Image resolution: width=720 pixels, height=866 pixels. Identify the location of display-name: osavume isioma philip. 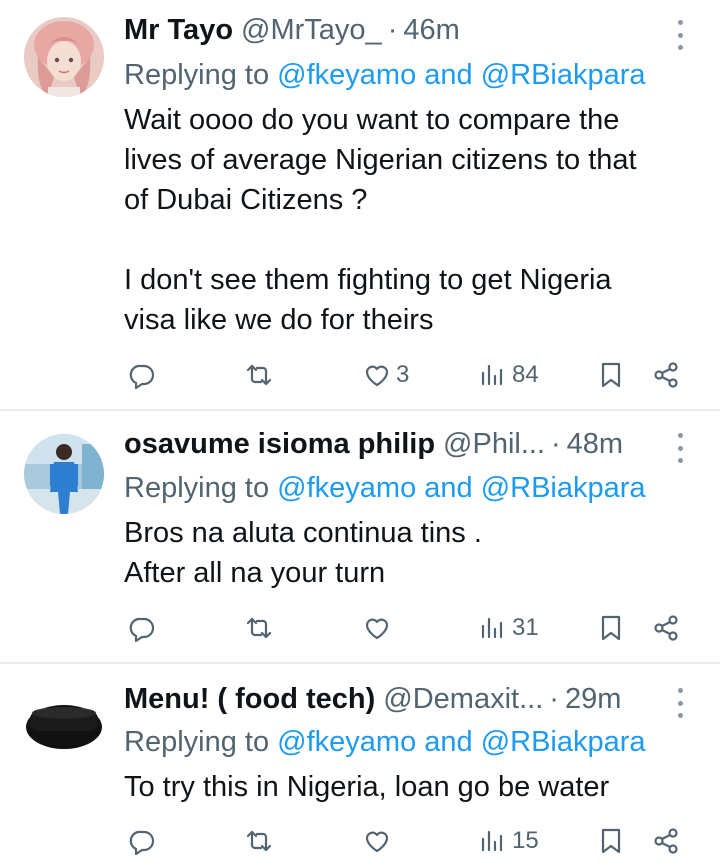
(279, 444).